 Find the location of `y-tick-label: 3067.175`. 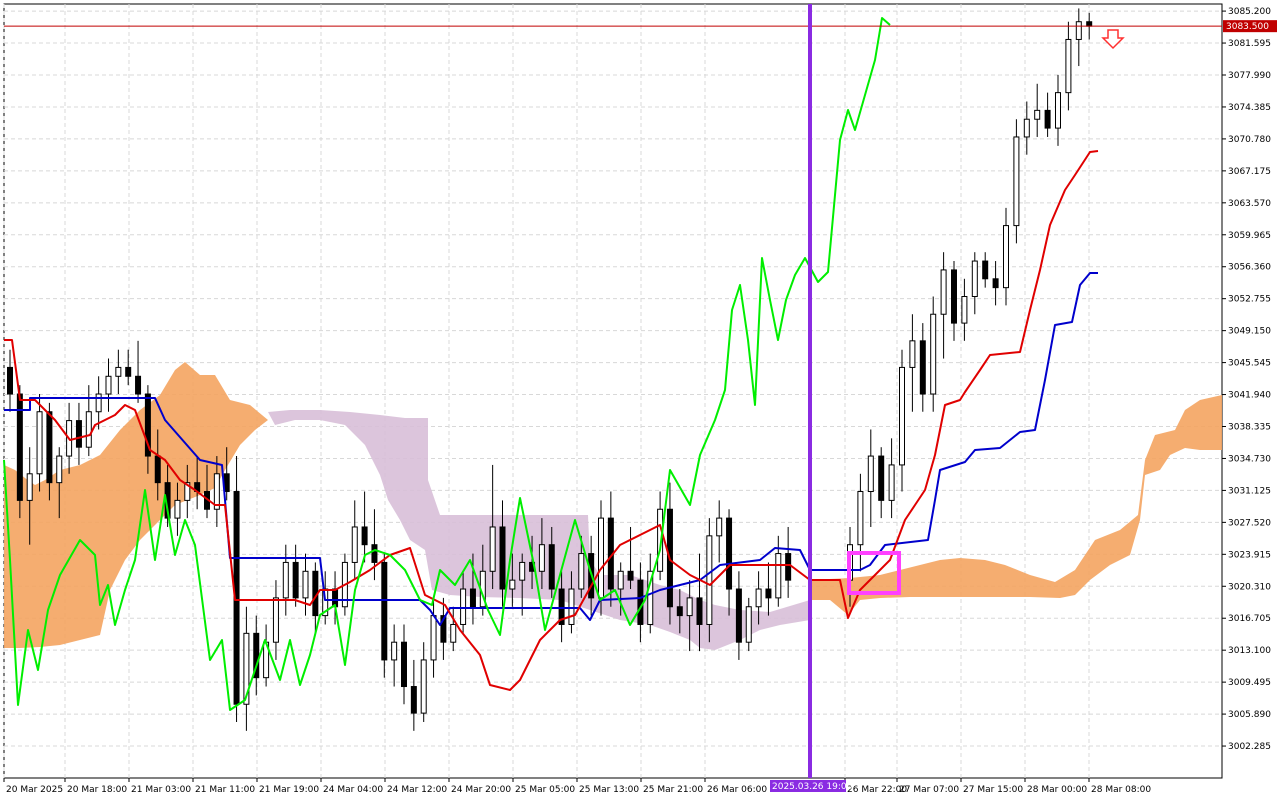

y-tick-label: 3067.175 is located at coordinates (1249, 172).